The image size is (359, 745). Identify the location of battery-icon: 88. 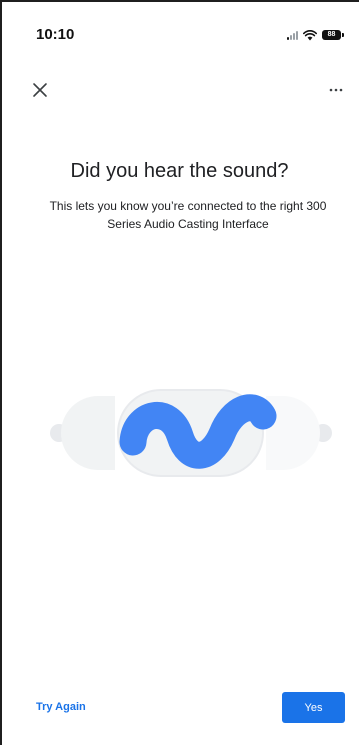
(333, 35).